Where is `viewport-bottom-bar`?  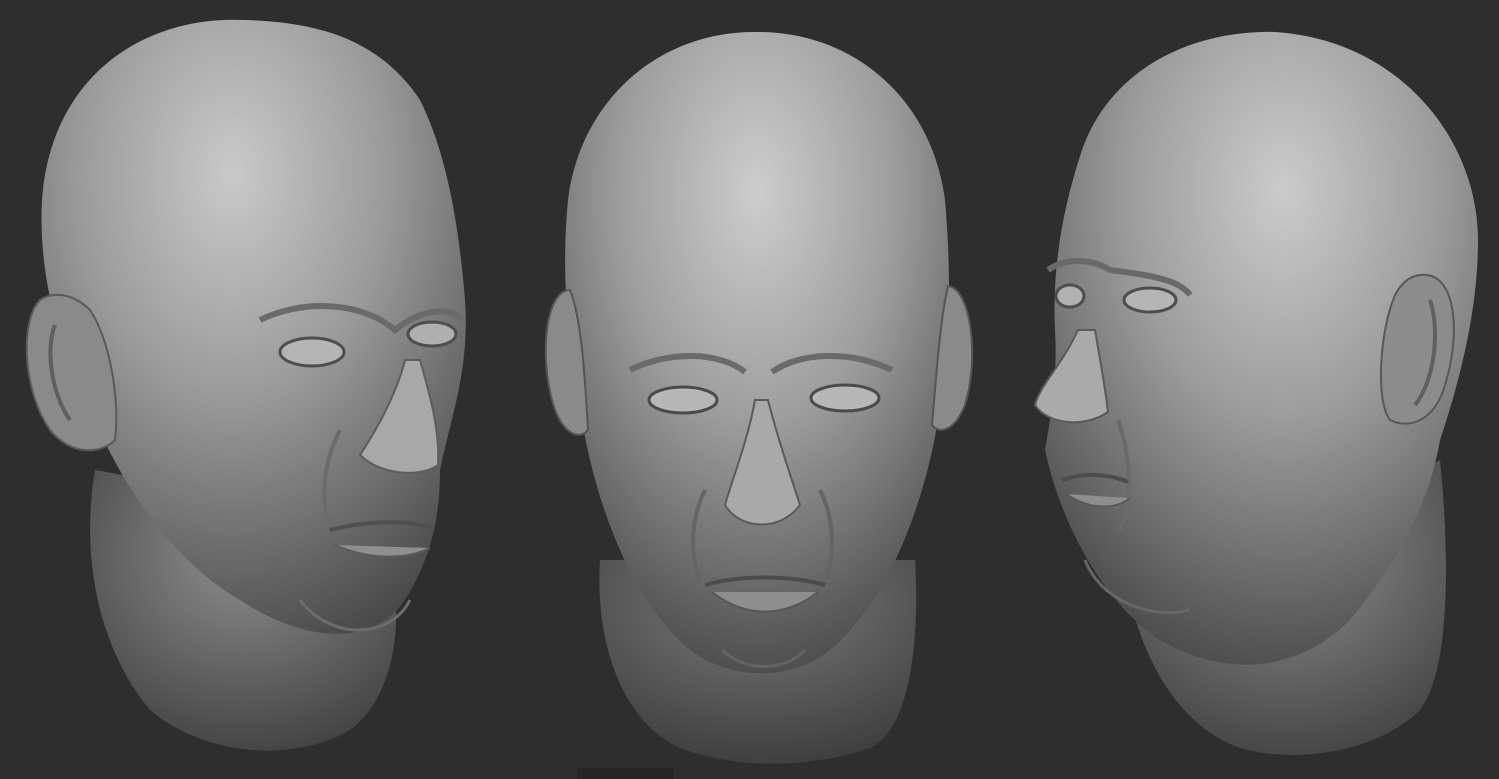 viewport-bottom-bar is located at coordinates (625, 773).